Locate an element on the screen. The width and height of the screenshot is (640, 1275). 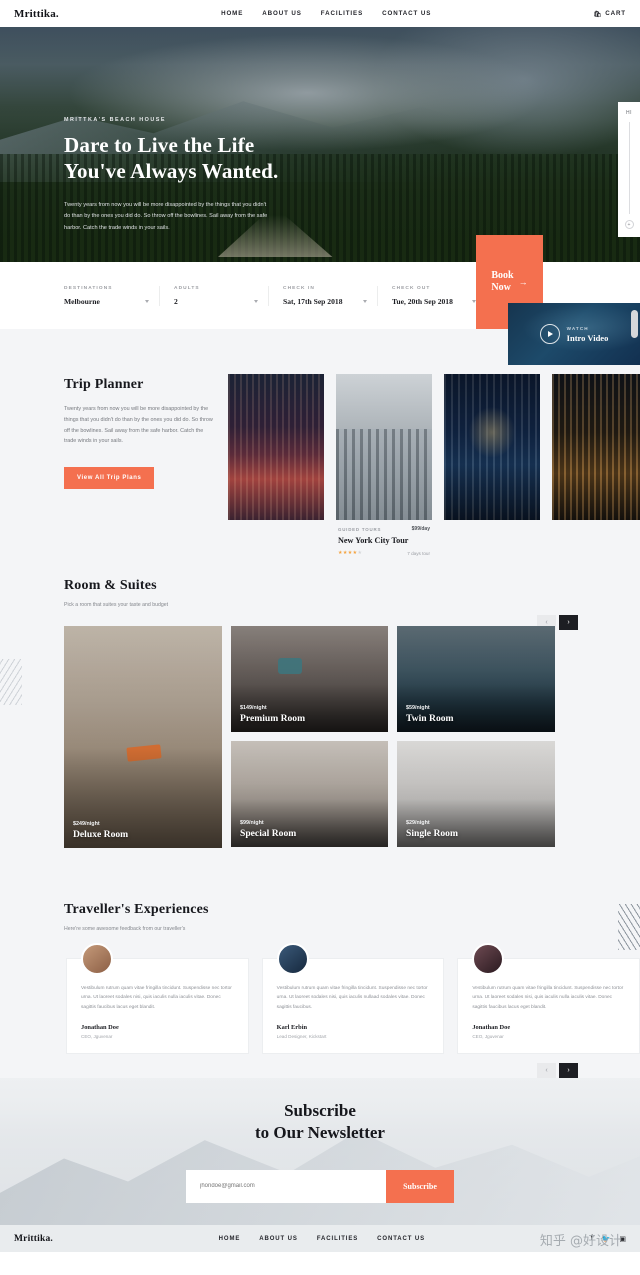
watermark: 知乎 @好设计 is located at coordinates (580, 1241).